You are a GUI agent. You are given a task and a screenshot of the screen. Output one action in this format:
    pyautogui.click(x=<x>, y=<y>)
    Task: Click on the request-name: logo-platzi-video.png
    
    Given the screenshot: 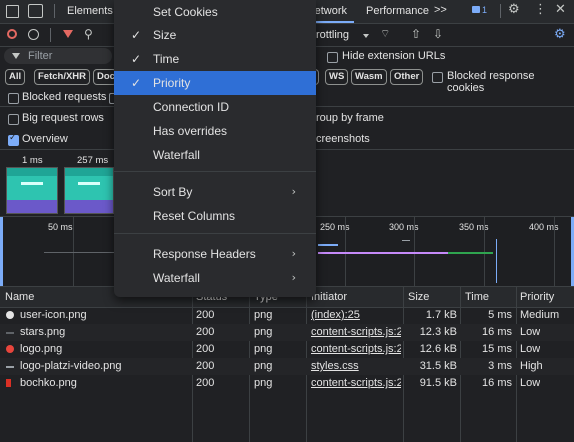 What is the action you would take?
    pyautogui.click(x=71, y=366)
    